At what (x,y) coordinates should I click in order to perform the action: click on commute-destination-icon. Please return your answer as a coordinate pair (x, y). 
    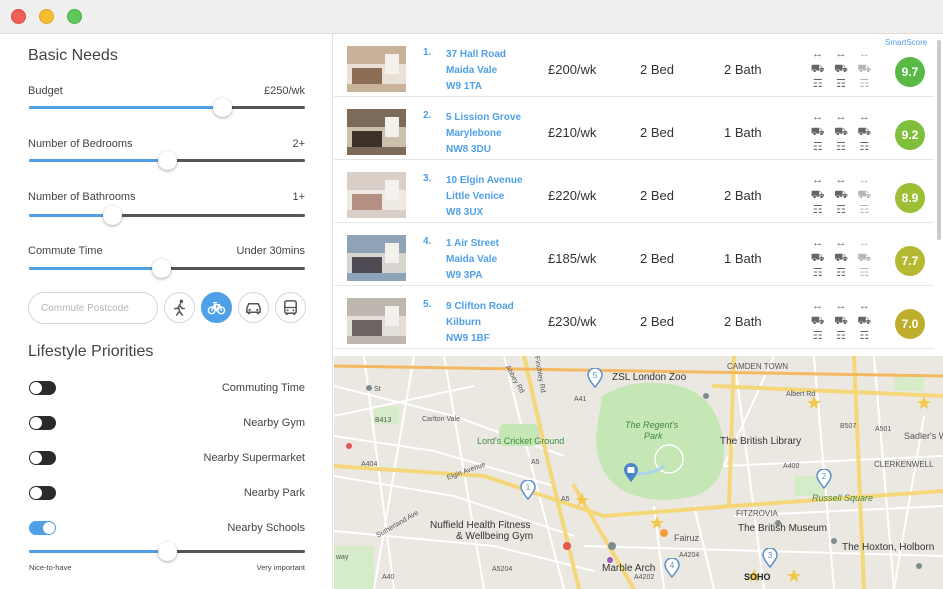
    Looking at the image, I should click on (631, 473).